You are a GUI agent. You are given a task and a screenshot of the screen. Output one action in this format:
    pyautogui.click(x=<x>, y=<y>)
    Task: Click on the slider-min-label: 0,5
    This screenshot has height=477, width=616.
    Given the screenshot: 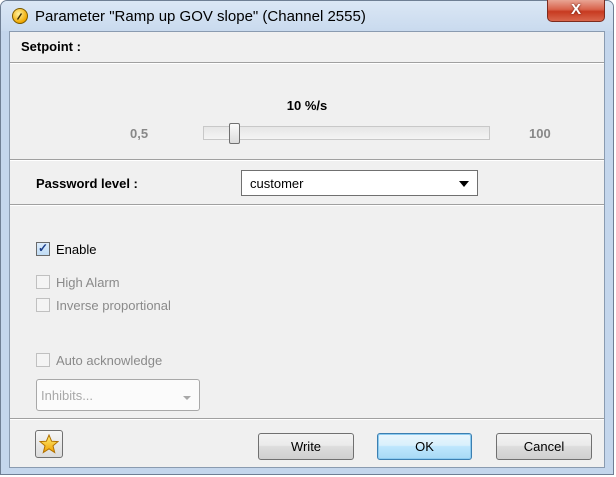 What is the action you would take?
    pyautogui.click(x=139, y=133)
    